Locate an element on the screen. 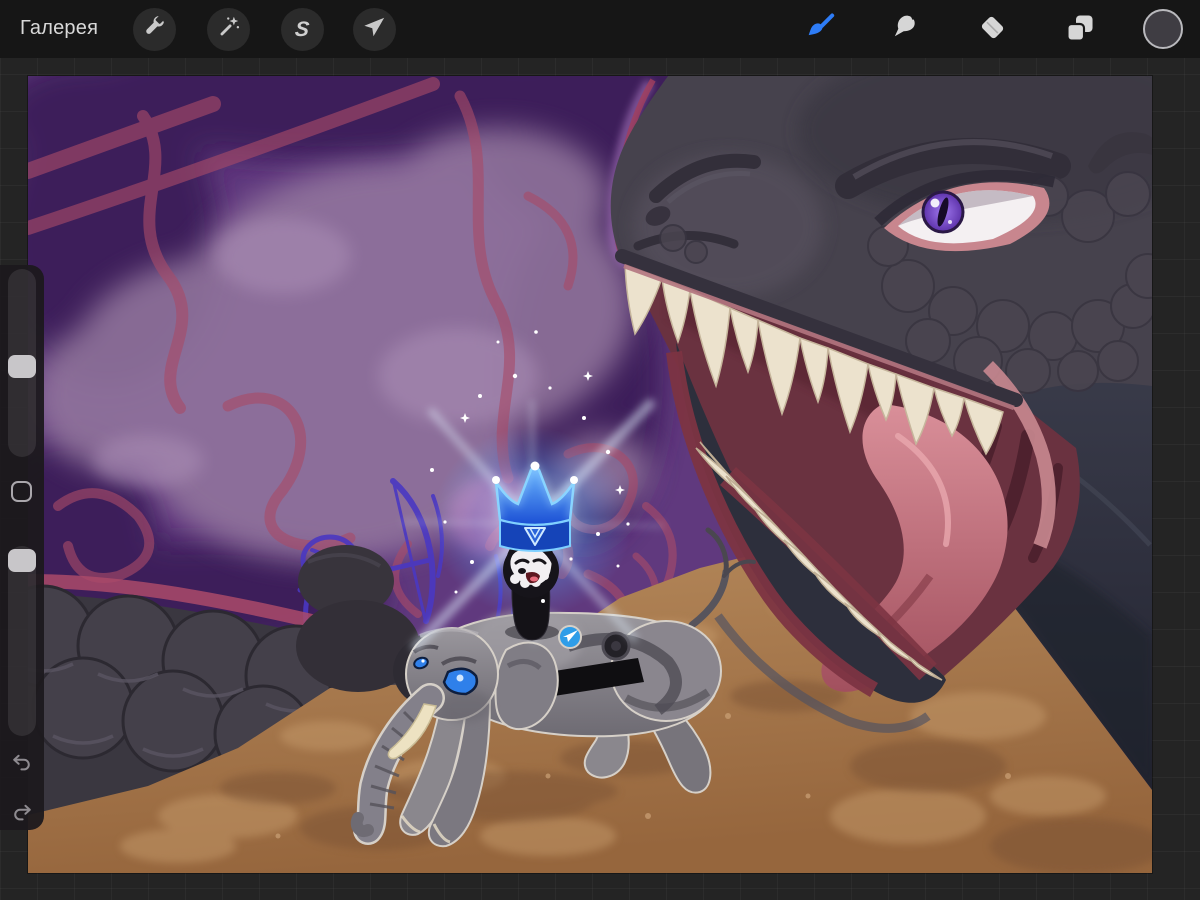  redo-button is located at coordinates (22, 813).